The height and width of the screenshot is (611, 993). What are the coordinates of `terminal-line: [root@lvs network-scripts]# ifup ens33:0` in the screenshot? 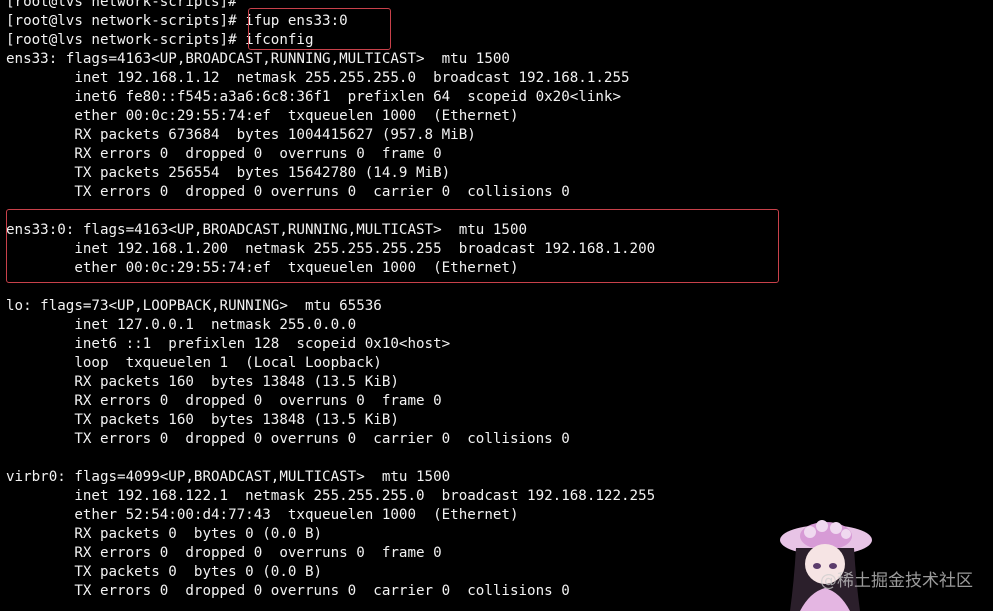 It's located at (177, 21).